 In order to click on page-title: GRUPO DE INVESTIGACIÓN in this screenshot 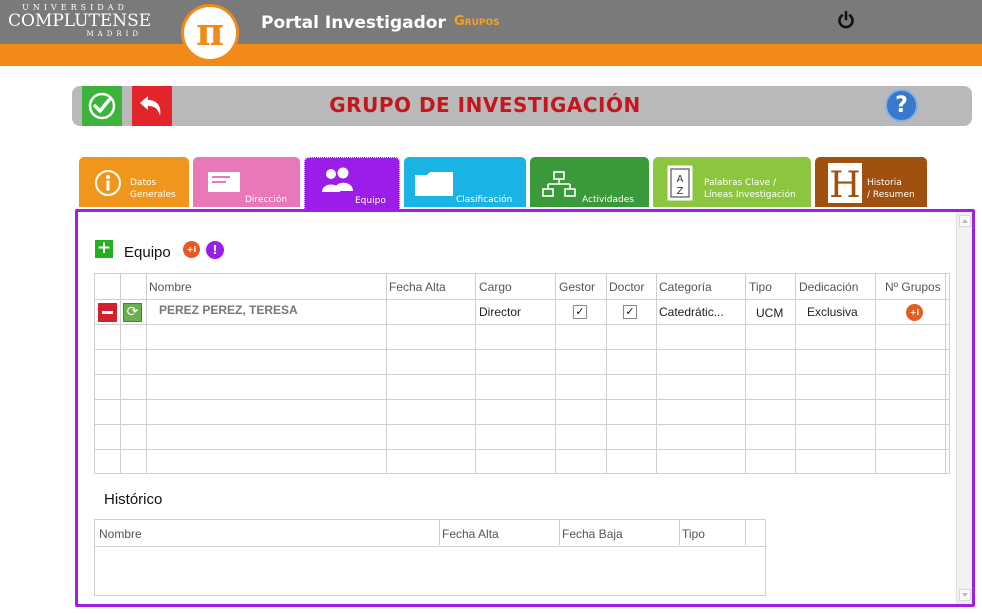, I will do `click(485, 105)`.